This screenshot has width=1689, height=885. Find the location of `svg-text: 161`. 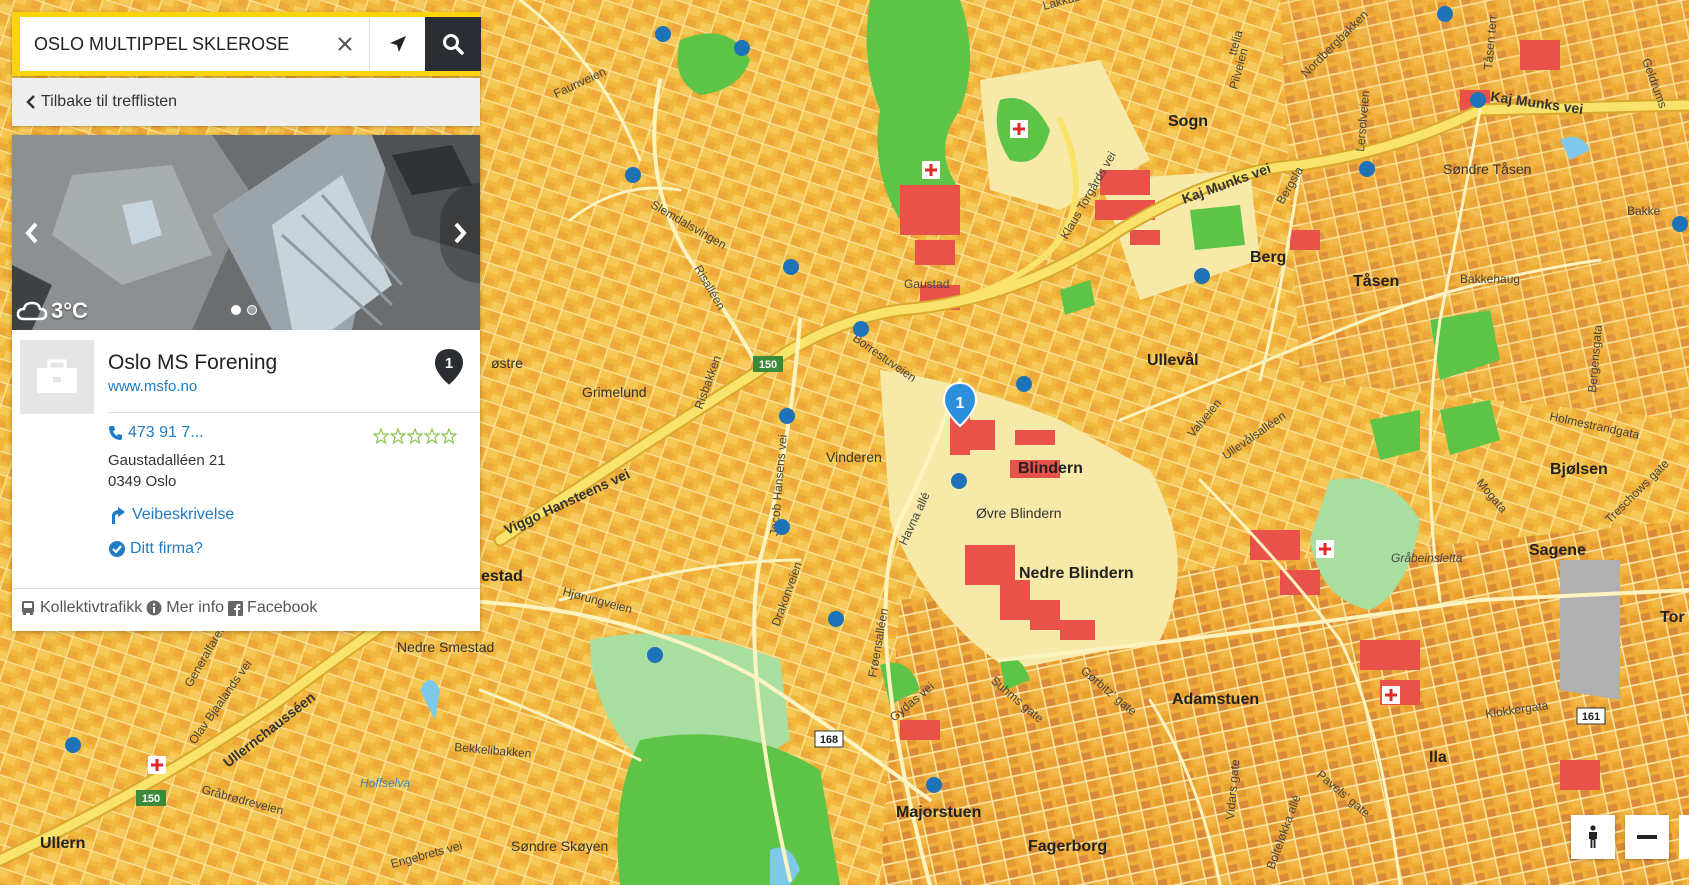

svg-text: 161 is located at coordinates (1591, 717).